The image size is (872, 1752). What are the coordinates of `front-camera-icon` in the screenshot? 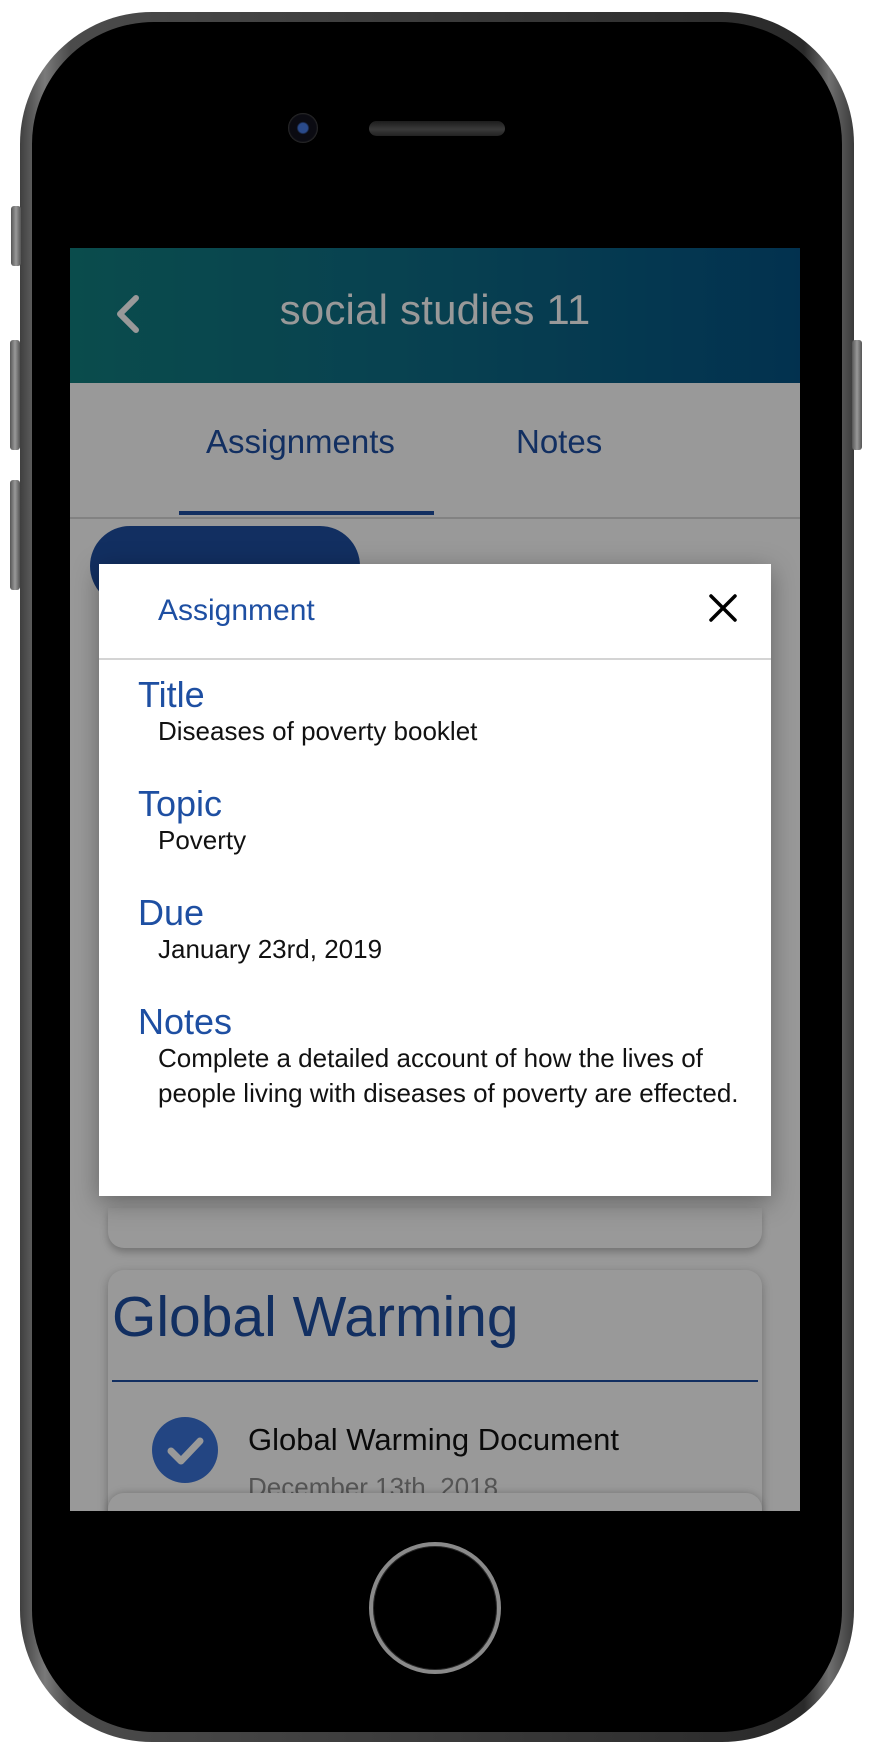 It's located at (303, 128).